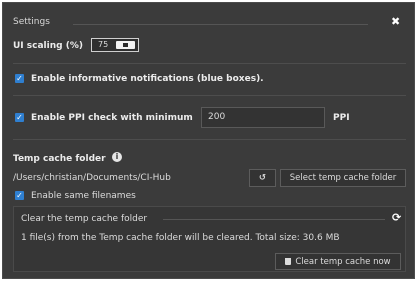  Describe the element at coordinates (59, 159) in the screenshot. I see `temp-cache-label: Temp cache folder` at that location.